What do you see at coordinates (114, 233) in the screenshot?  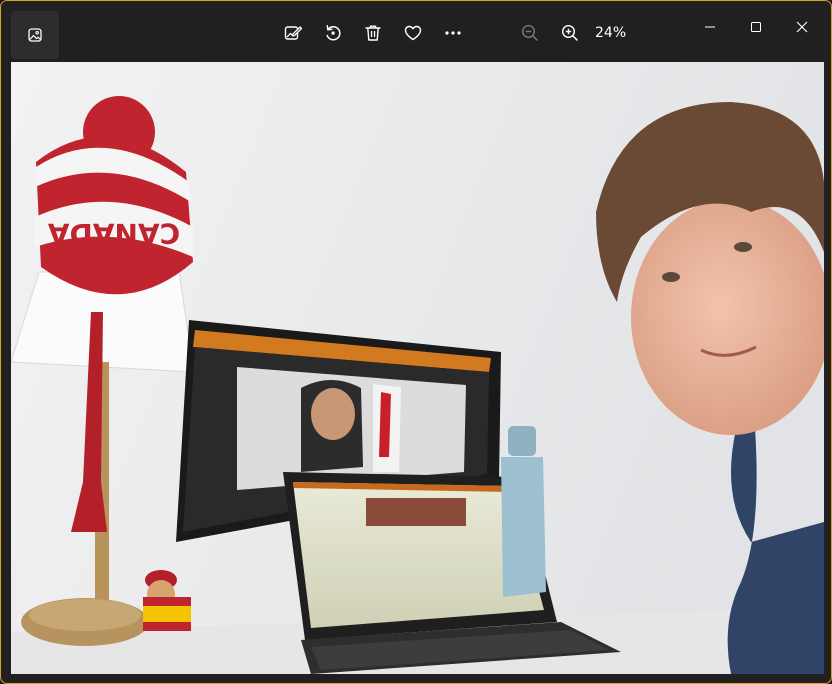 I see `toque-text: CANADA` at bounding box center [114, 233].